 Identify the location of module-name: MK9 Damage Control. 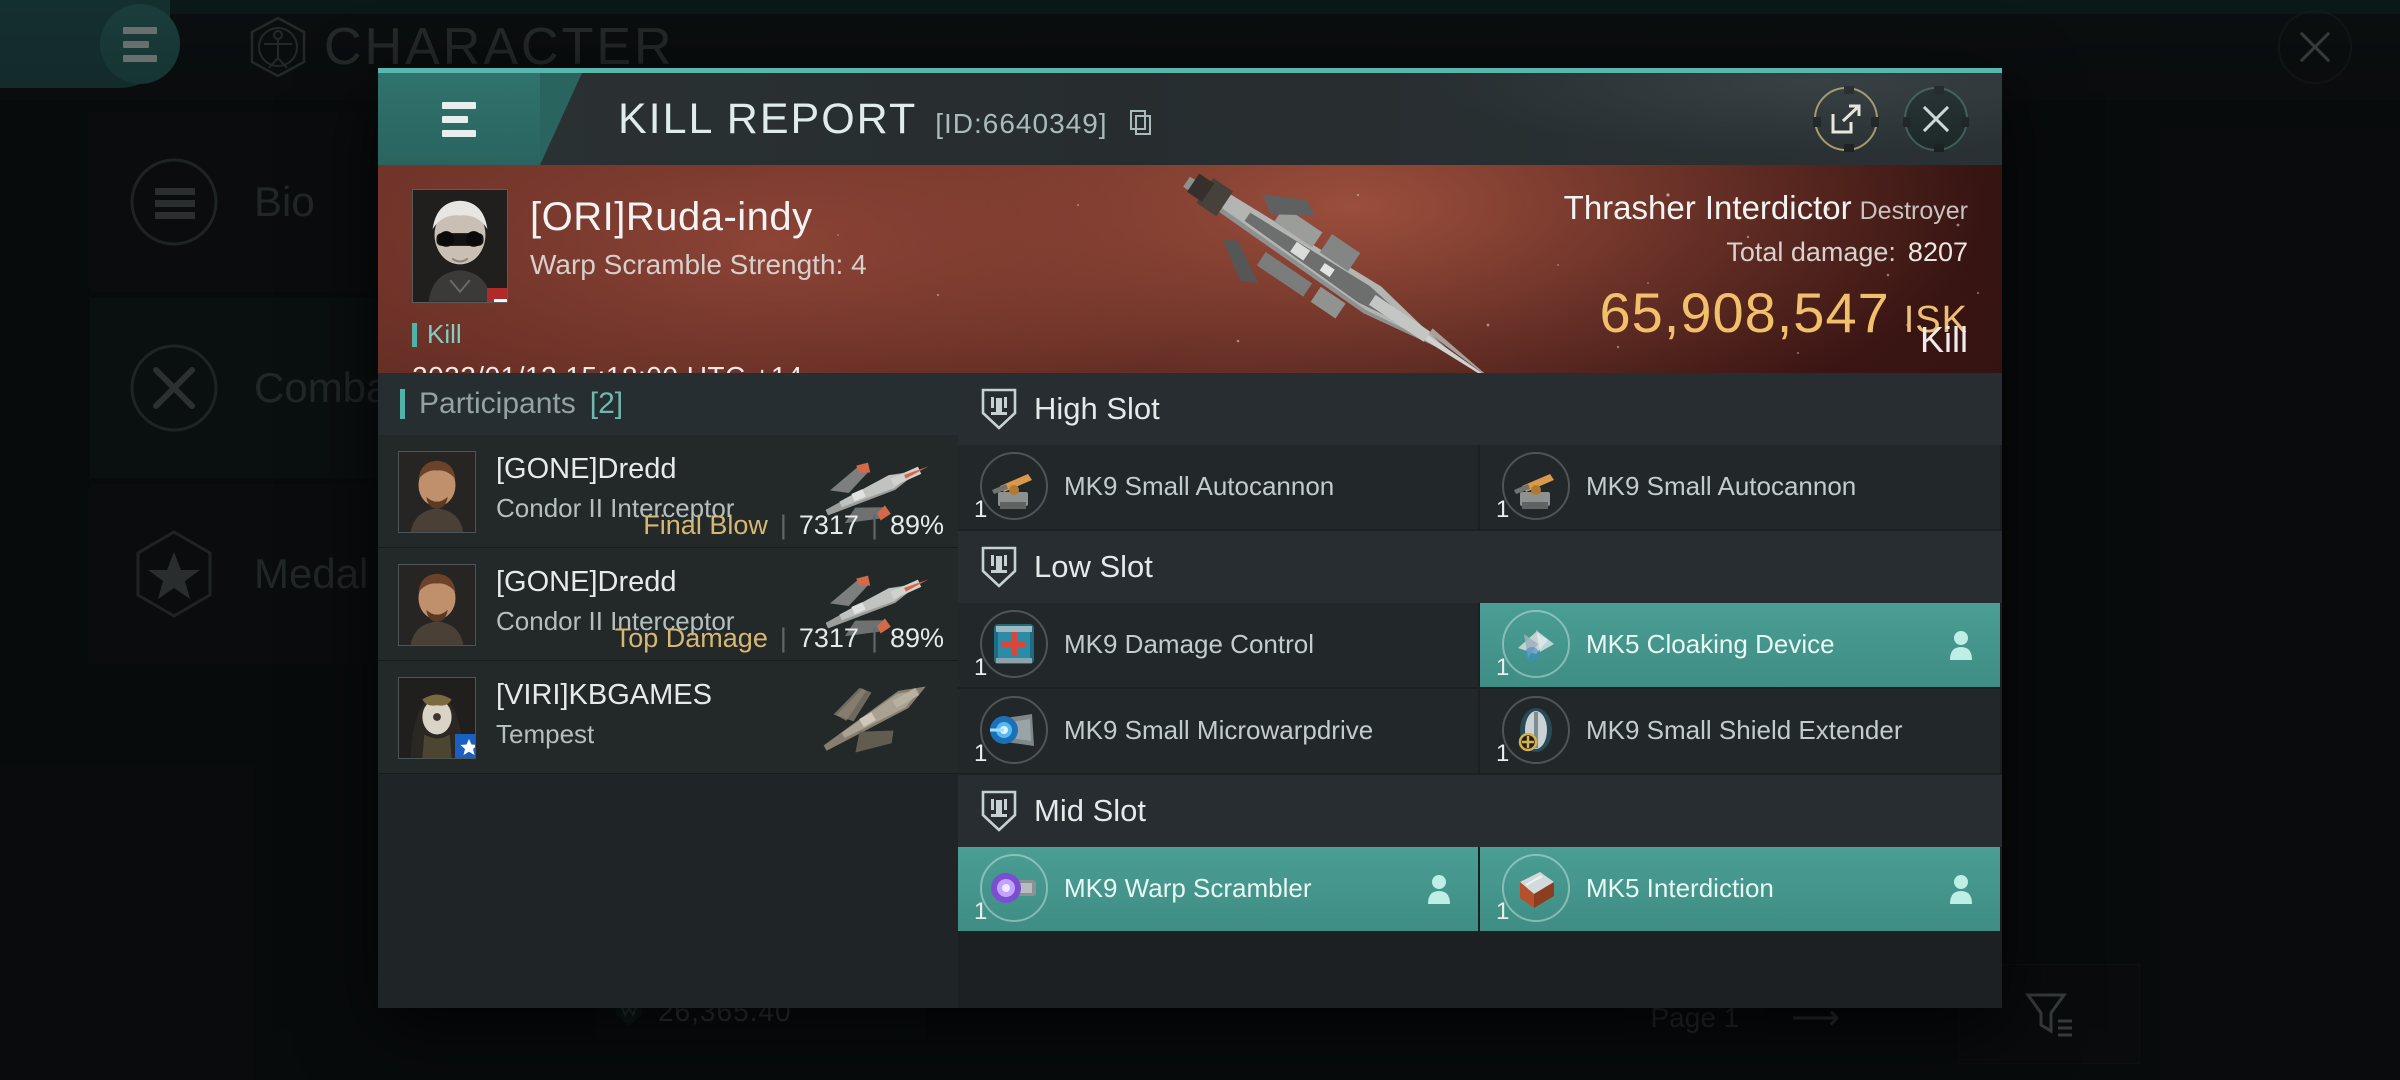
(1189, 644).